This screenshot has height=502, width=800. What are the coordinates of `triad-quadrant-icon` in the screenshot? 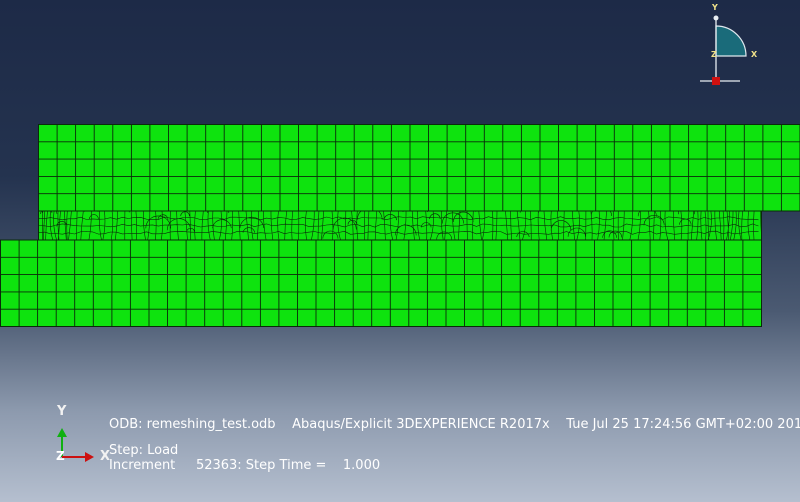 It's located at (731, 41).